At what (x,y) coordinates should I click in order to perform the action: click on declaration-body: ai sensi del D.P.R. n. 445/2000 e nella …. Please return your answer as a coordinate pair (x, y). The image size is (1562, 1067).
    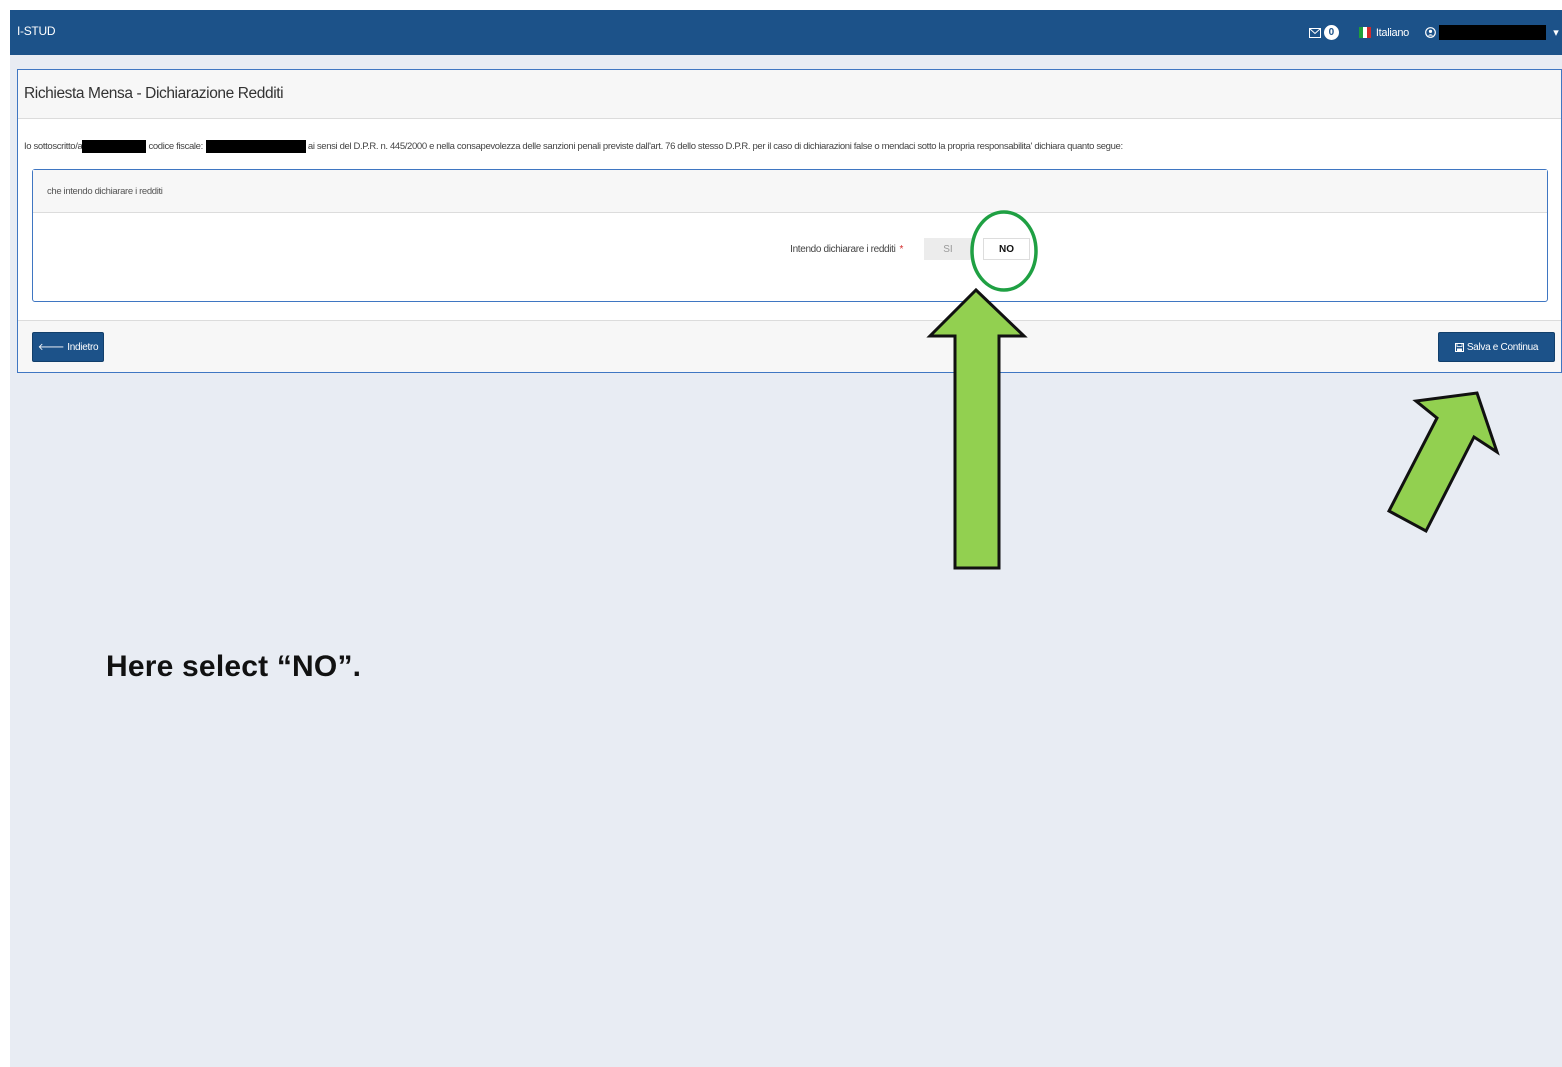
    Looking at the image, I should click on (715, 146).